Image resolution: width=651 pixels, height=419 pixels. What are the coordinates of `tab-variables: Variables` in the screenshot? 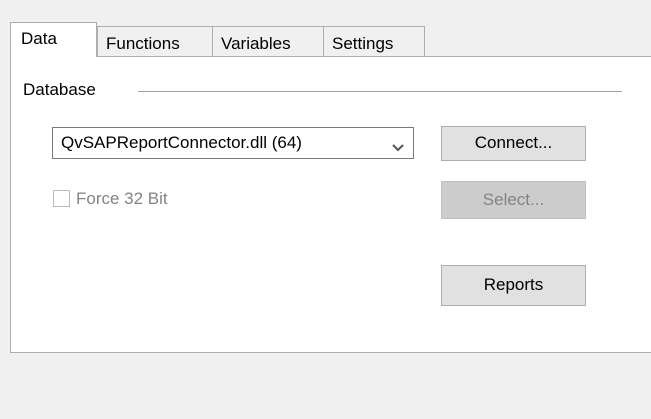 It's located at (268, 41).